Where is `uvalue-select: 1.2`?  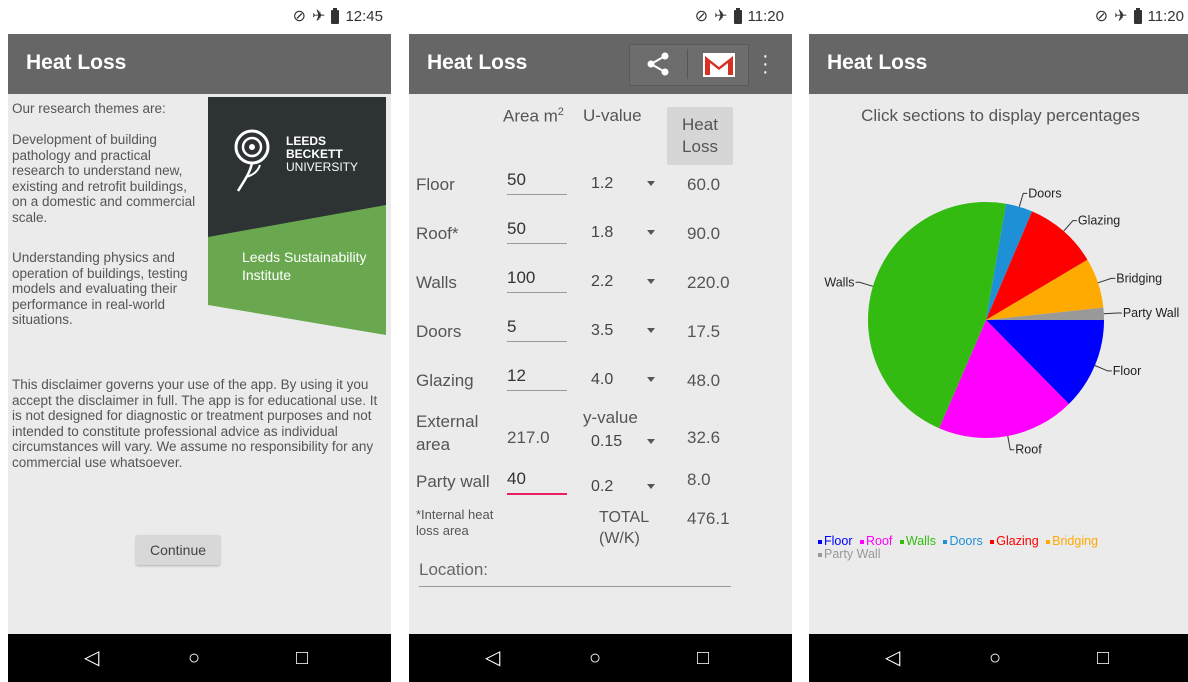
uvalue-select: 1.2 is located at coordinates (602, 184).